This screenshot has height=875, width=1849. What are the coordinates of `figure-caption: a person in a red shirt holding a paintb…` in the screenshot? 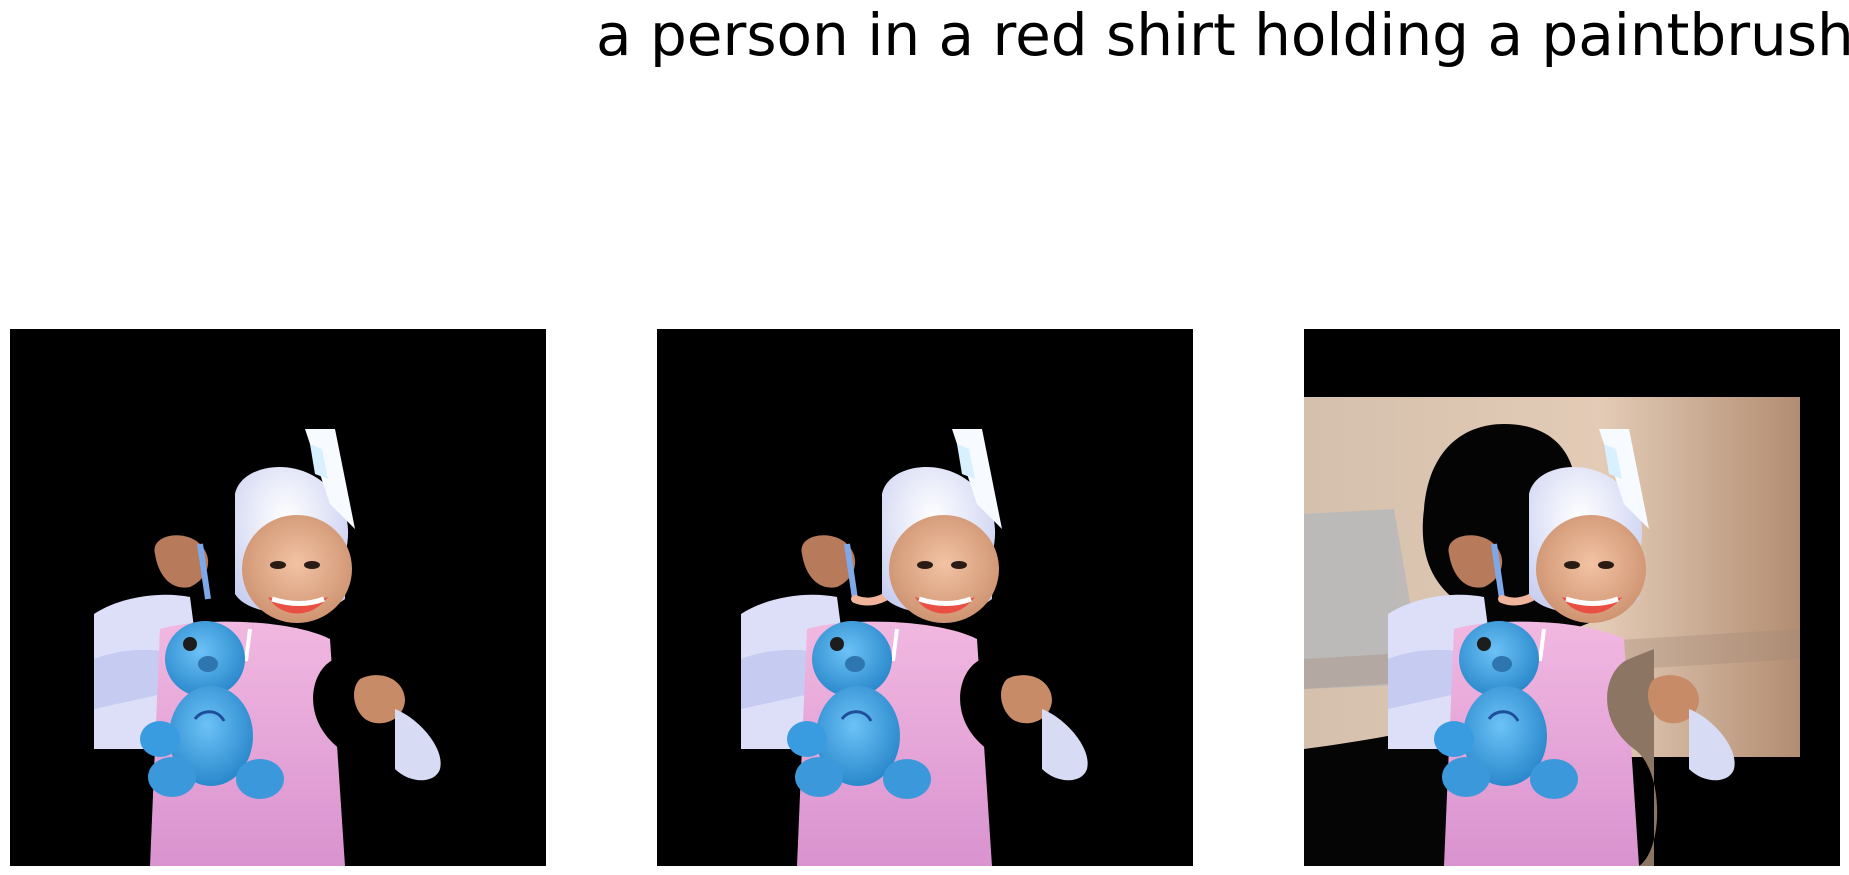 It's located at (1222, 35).